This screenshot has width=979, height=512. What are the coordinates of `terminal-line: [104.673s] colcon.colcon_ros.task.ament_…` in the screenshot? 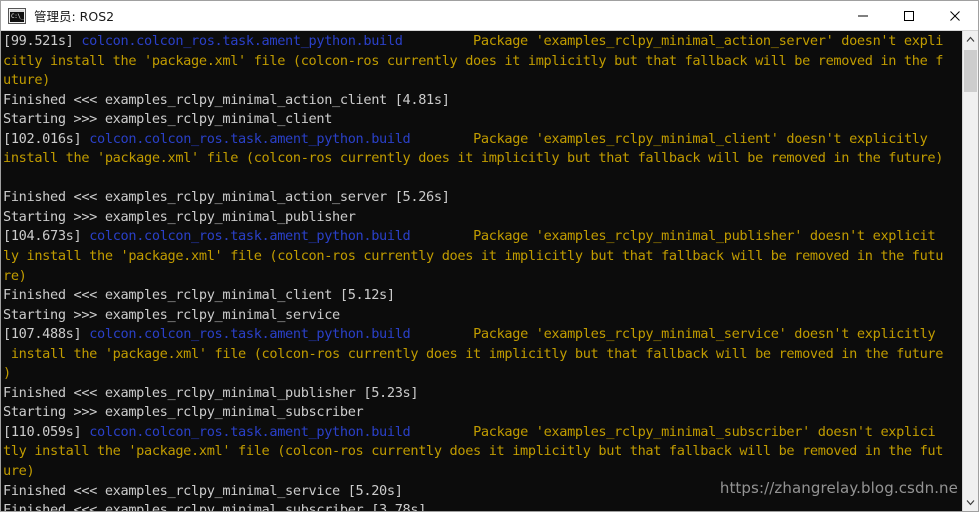 It's located at (483, 237).